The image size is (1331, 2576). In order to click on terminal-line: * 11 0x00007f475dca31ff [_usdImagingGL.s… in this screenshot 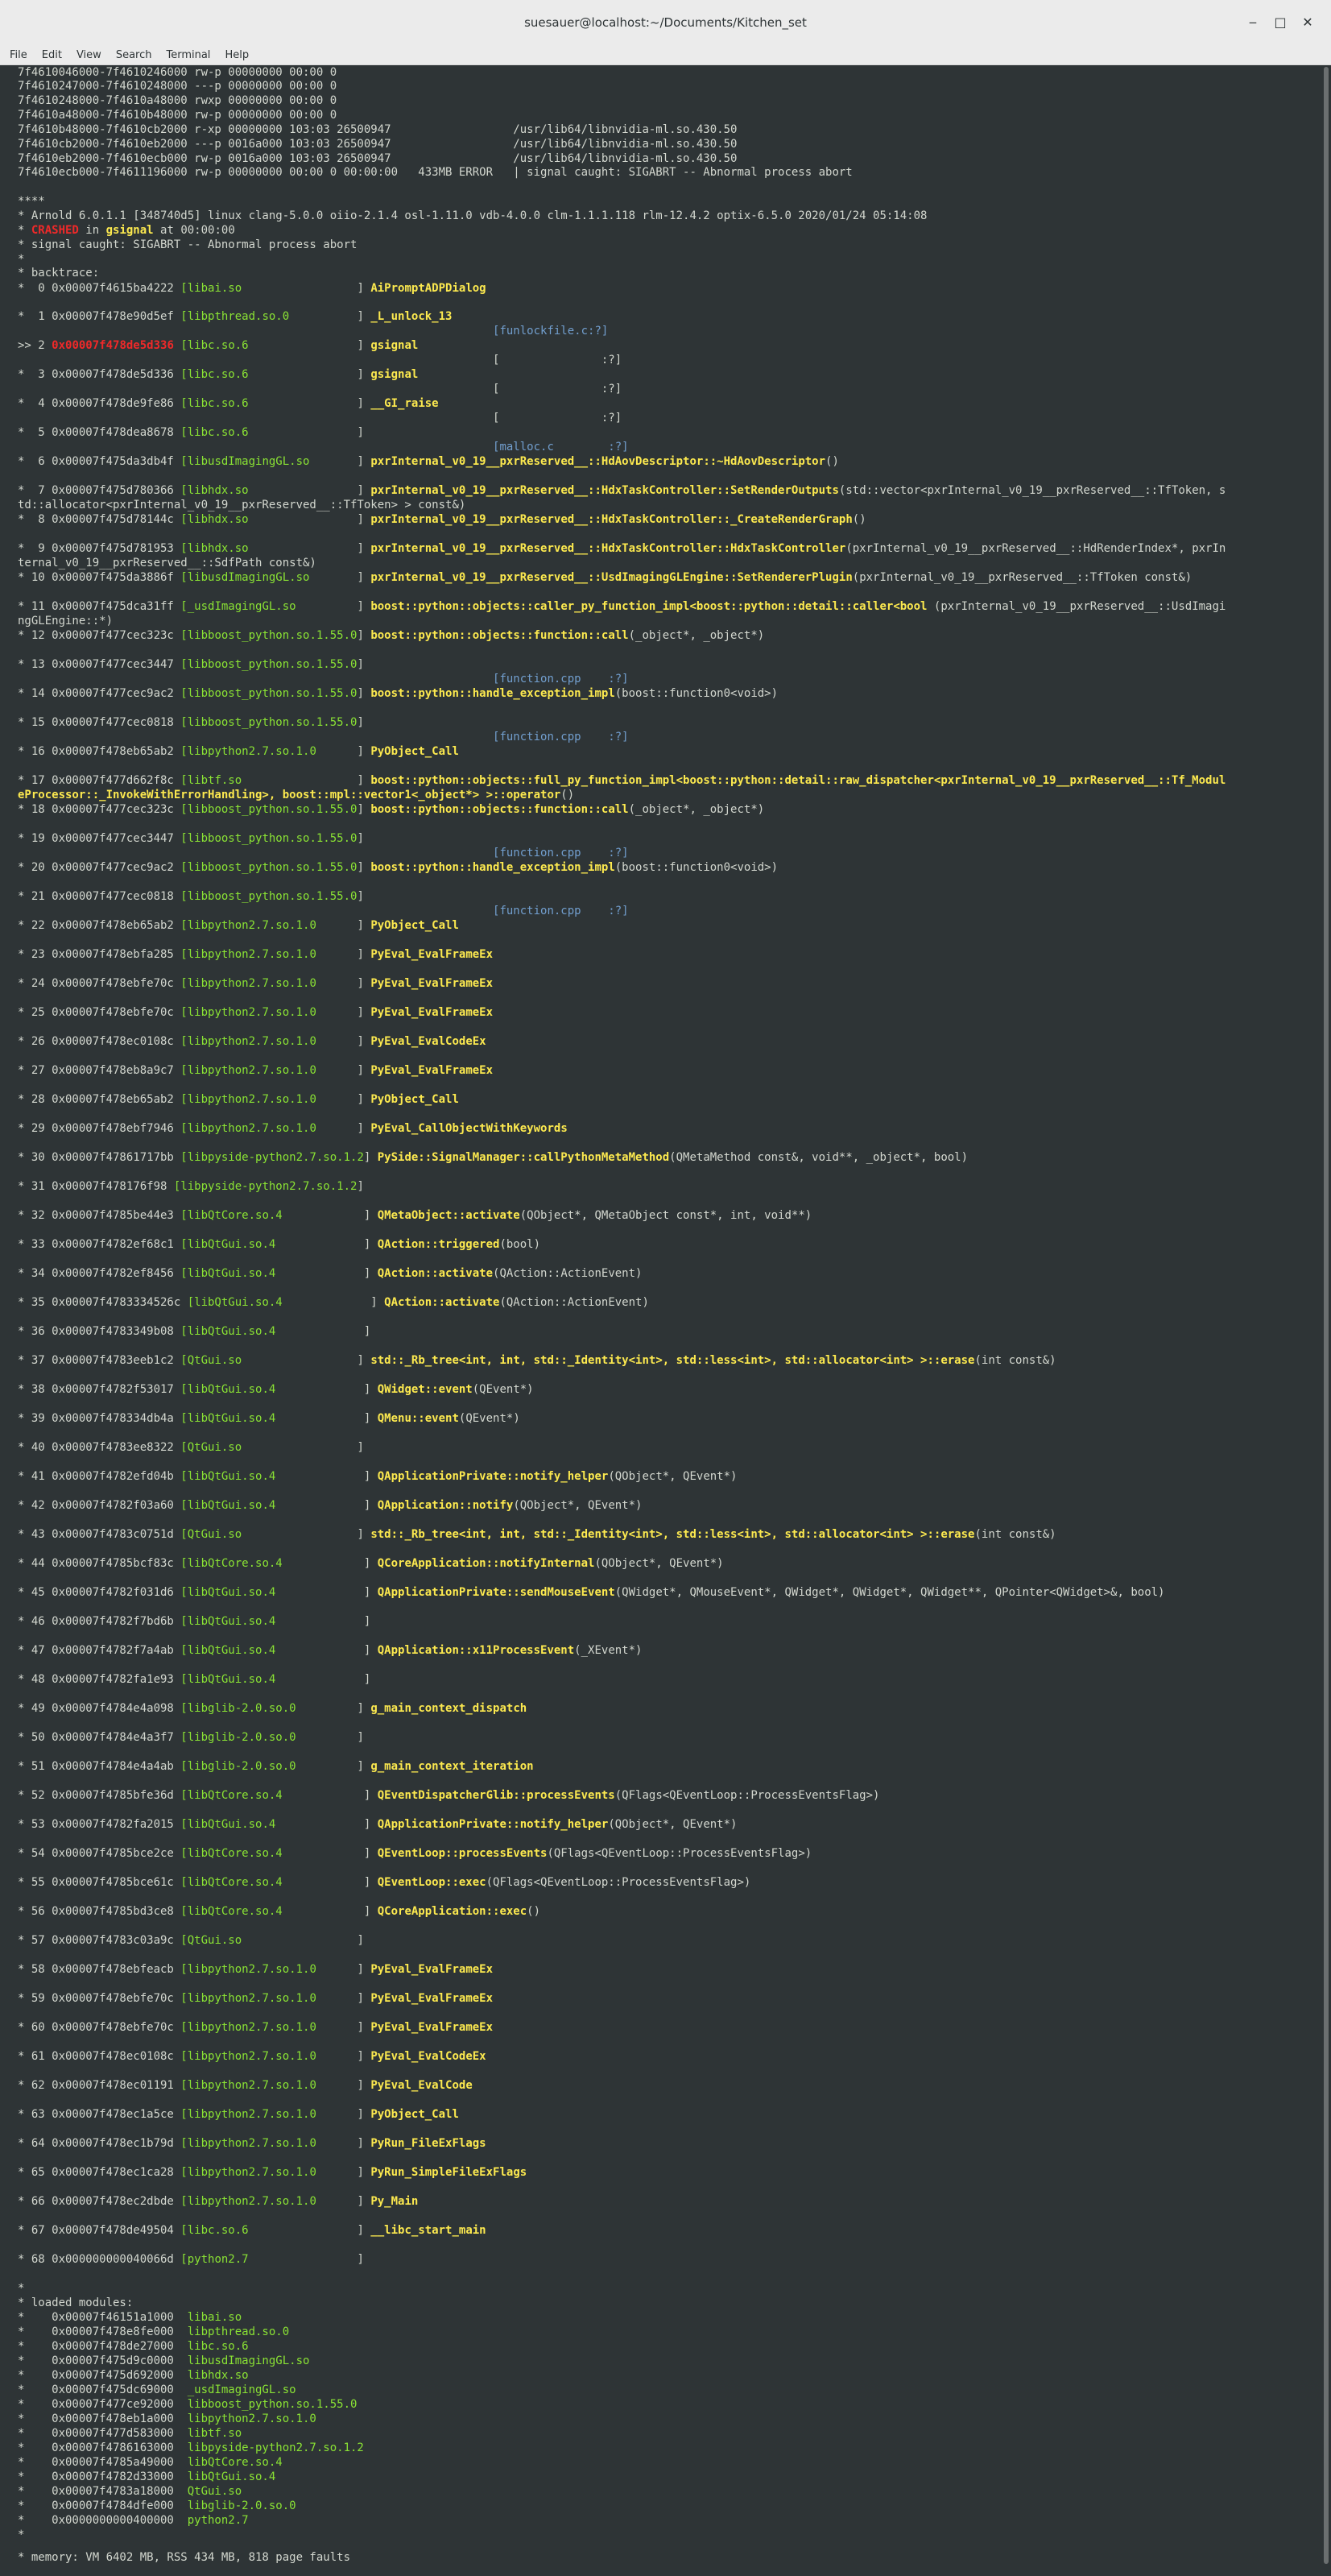, I will do `click(622, 606)`.